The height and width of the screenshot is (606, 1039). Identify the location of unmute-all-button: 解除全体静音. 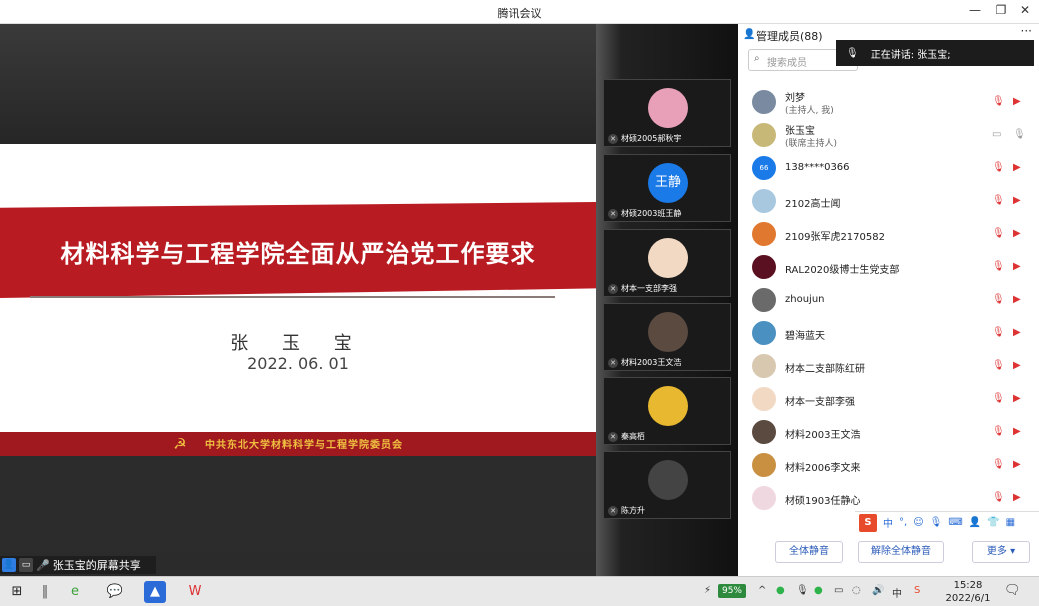
(901, 552).